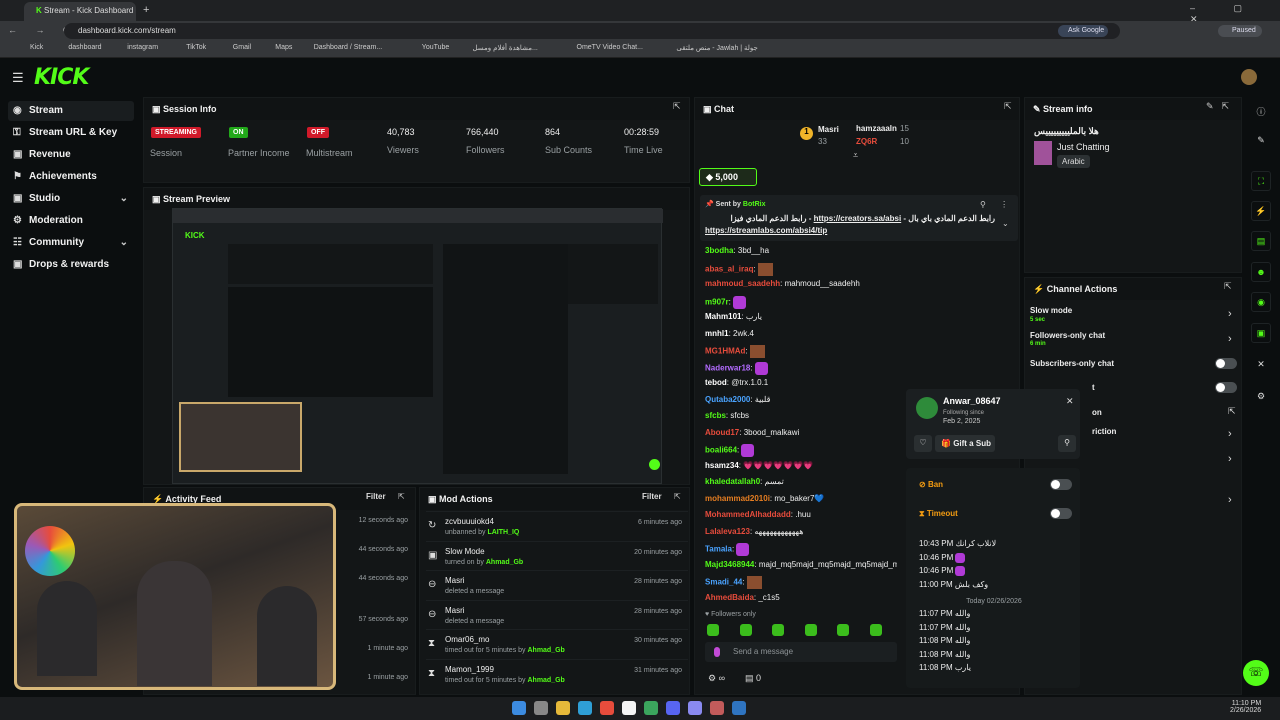  I want to click on leader3-name: ZQ6R, so click(866, 141).